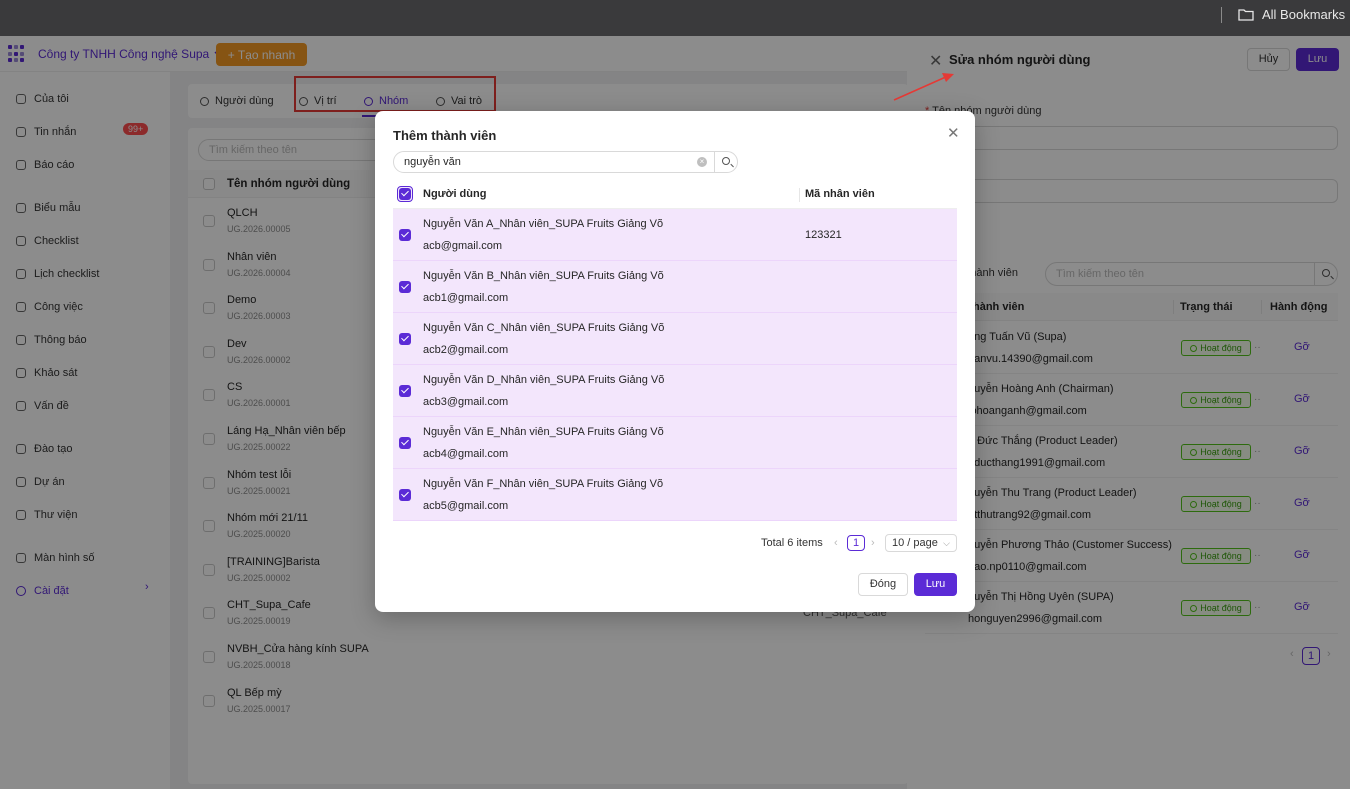 This screenshot has height=789, width=1350. Describe the element at coordinates (873, 543) in the screenshot. I see `next-page-icon: ›` at that location.